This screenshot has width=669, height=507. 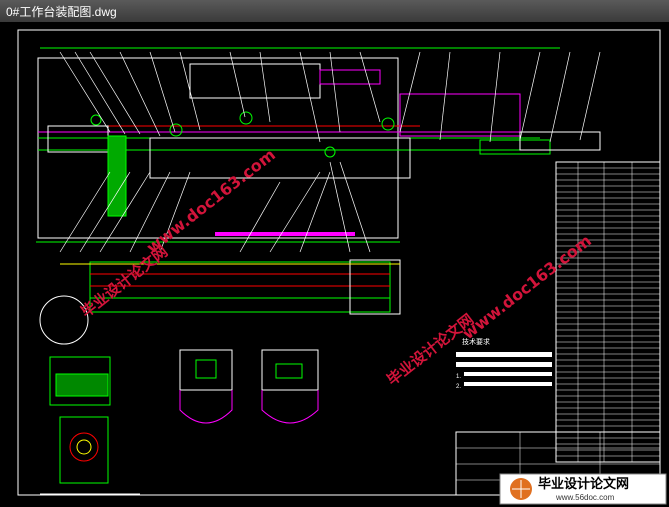 What do you see at coordinates (458, 387) in the screenshot?
I see `tech-note-2: 2.` at bounding box center [458, 387].